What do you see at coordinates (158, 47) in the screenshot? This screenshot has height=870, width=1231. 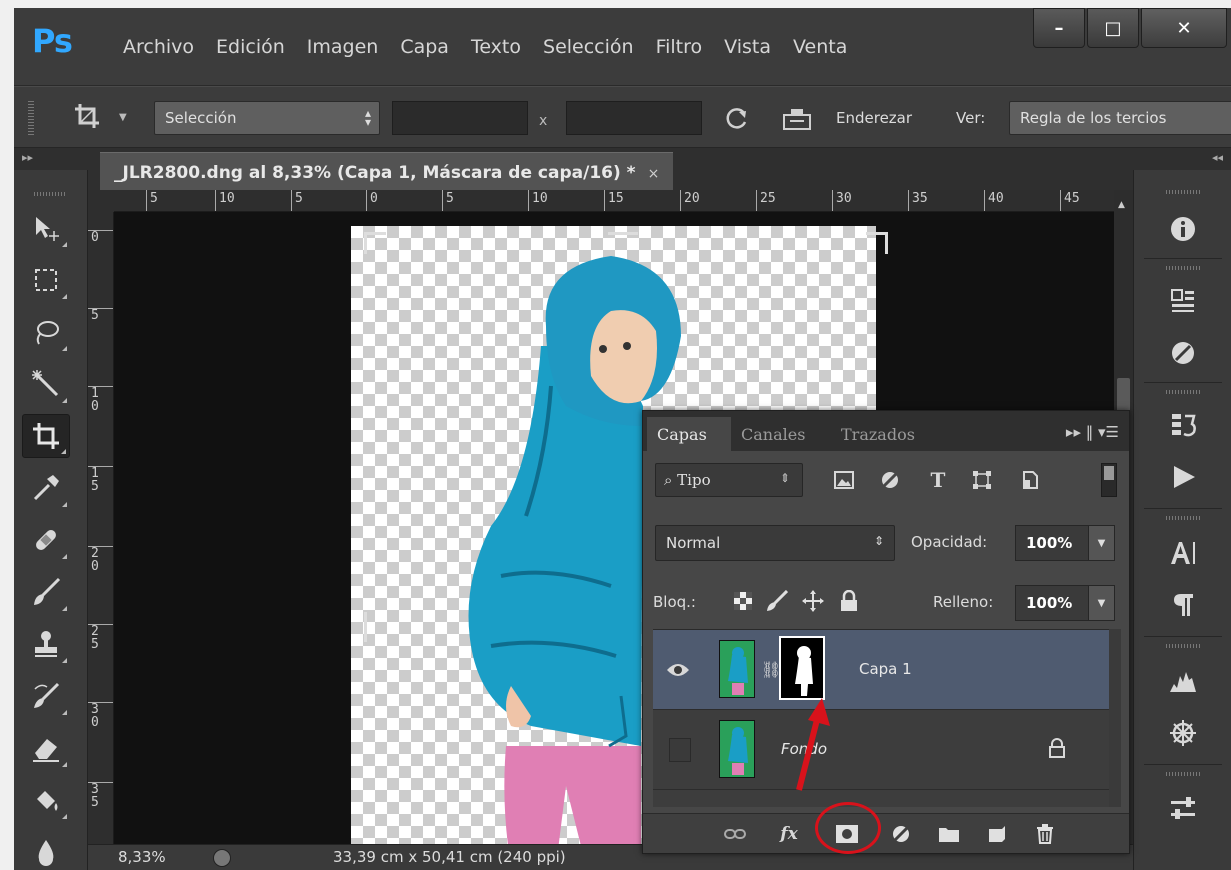 I see `menu-archivo: Archivo` at bounding box center [158, 47].